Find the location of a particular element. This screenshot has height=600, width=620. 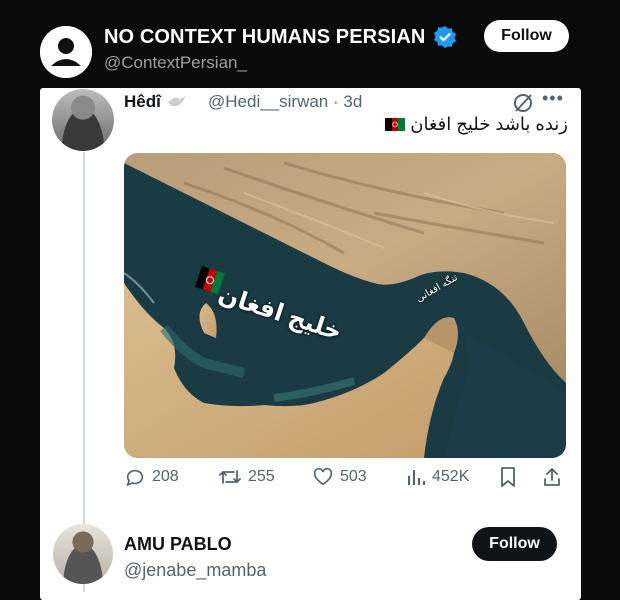

verified-icon is located at coordinates (445, 37).